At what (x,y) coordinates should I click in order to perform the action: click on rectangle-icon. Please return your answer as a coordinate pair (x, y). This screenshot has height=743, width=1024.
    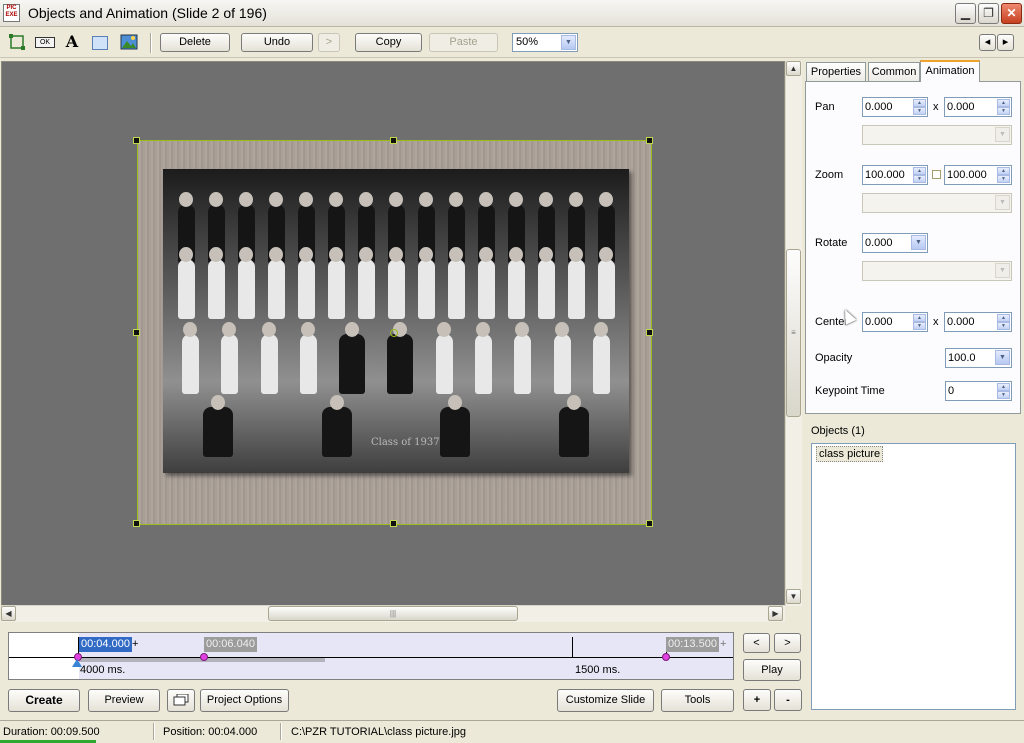
    Looking at the image, I should click on (100, 43).